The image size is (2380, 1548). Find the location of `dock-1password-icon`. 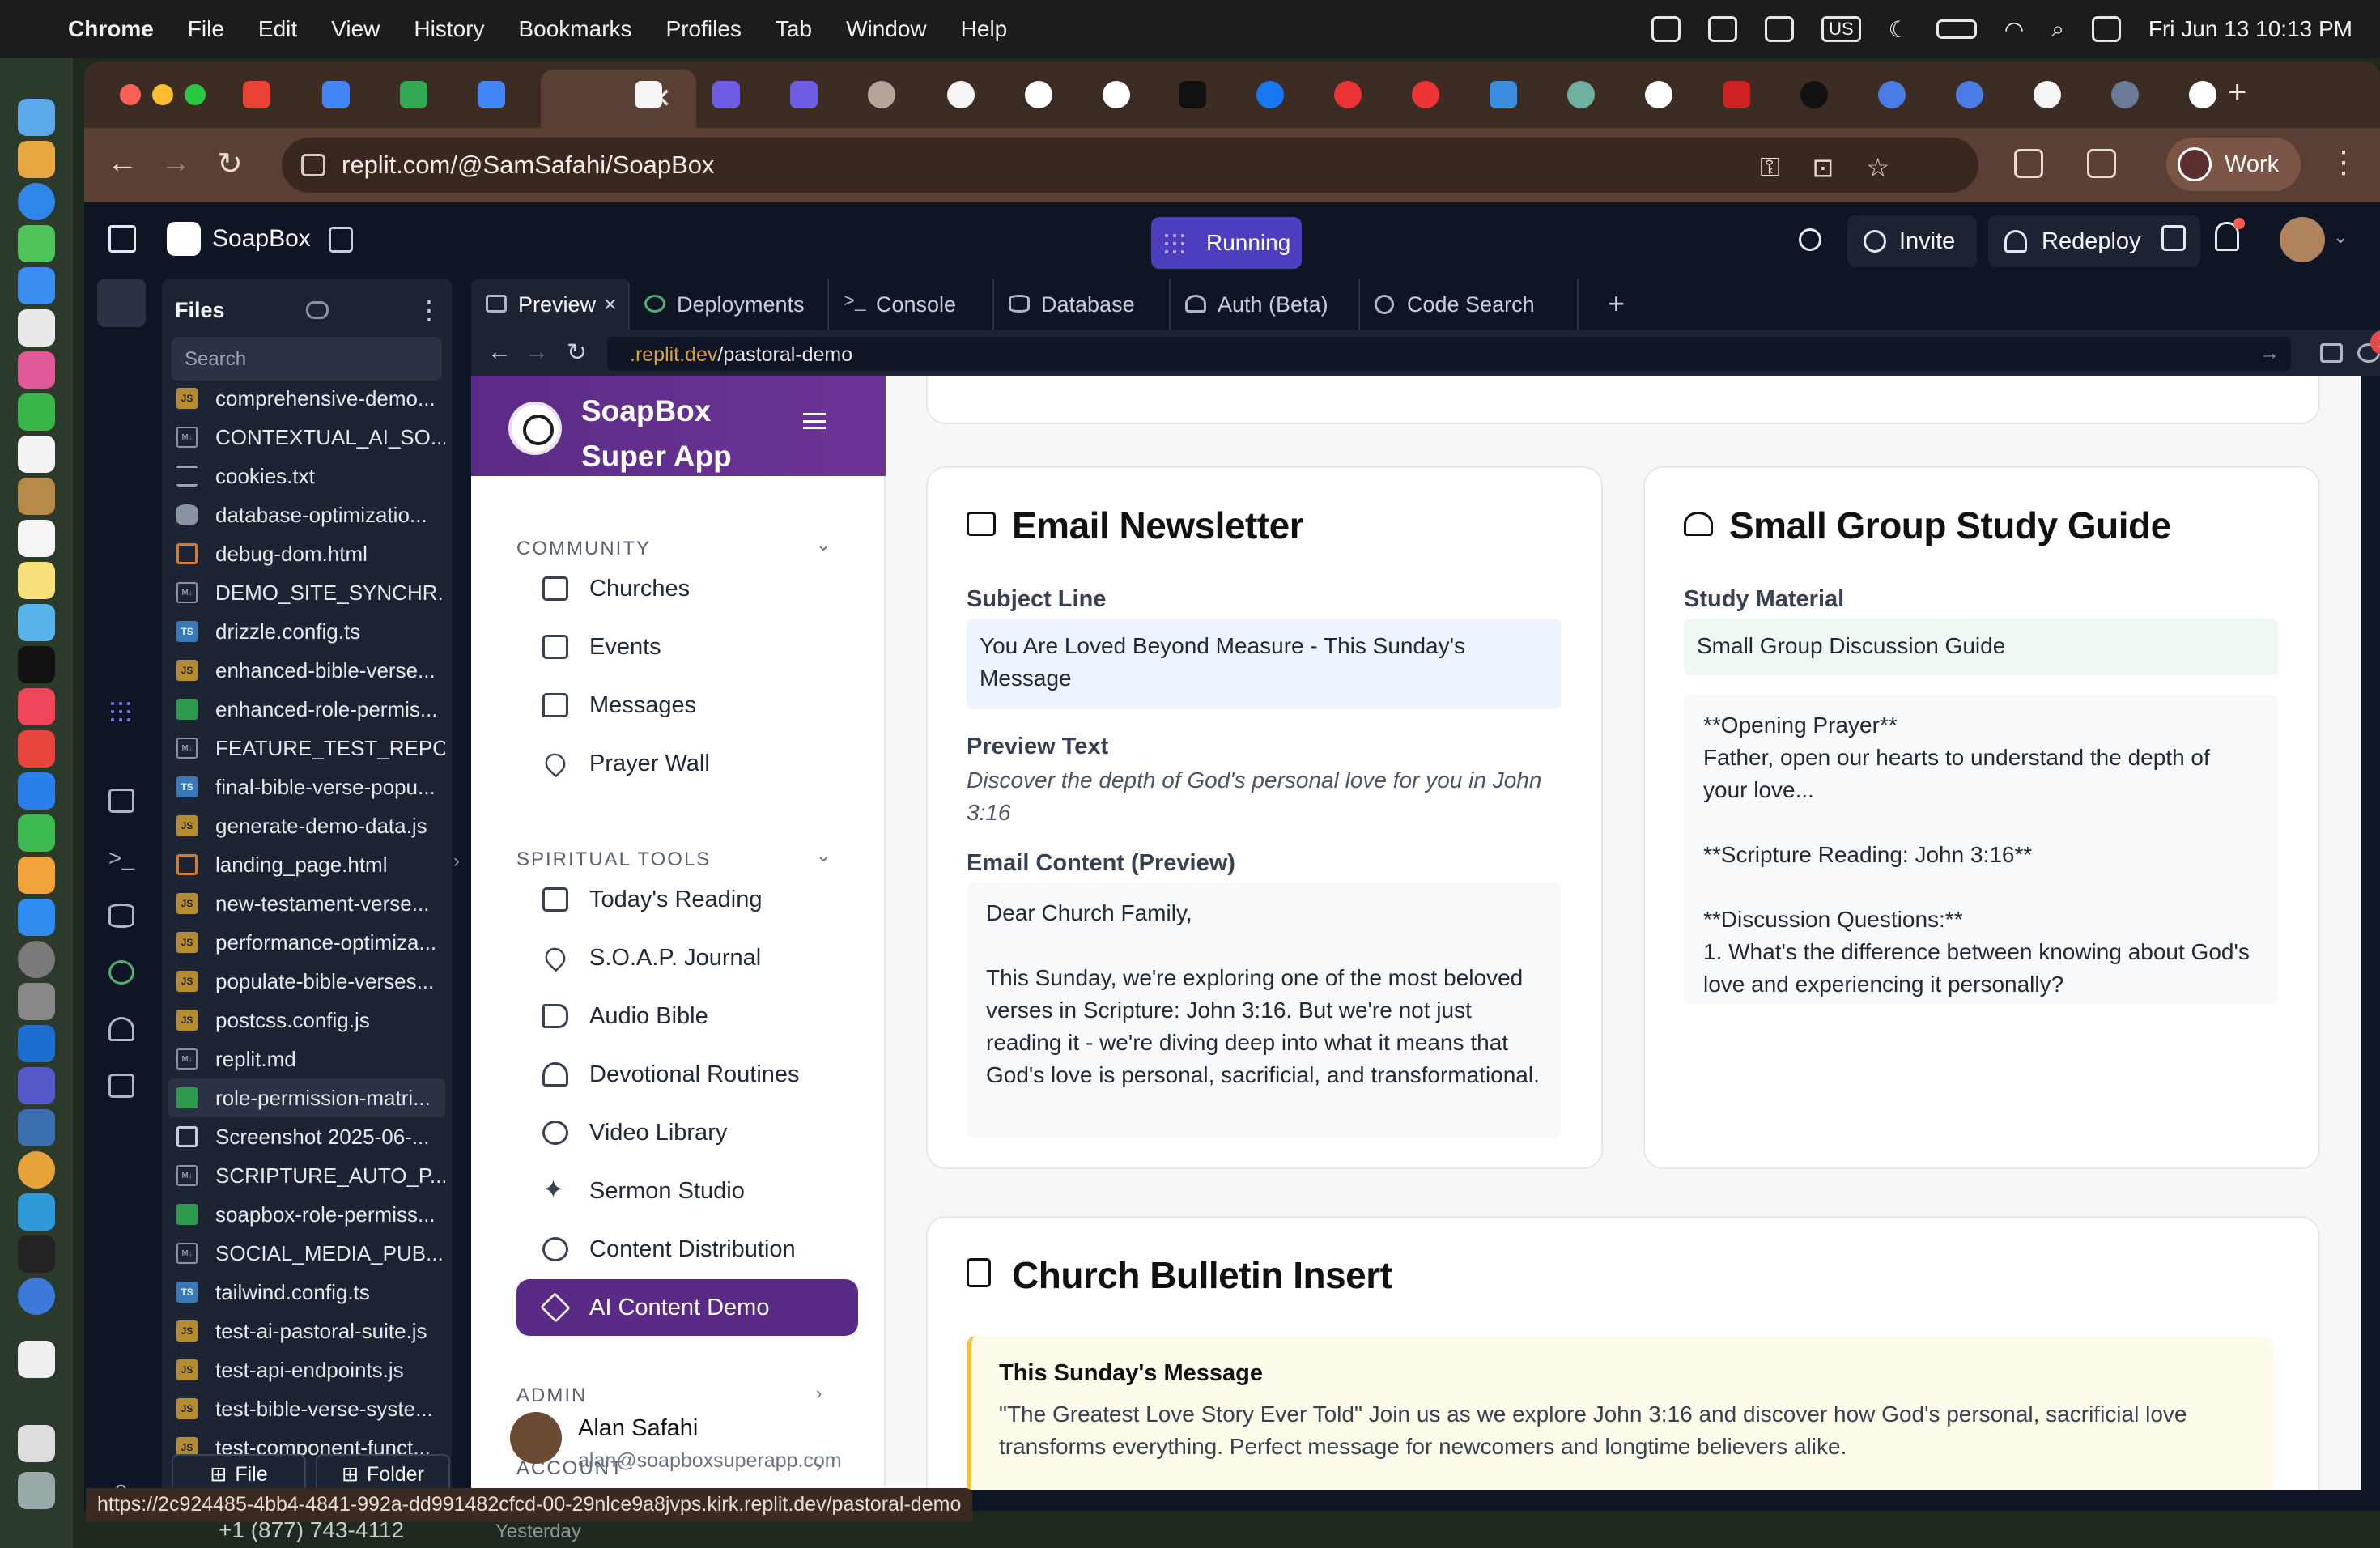

dock-1password-icon is located at coordinates (37, 1297).